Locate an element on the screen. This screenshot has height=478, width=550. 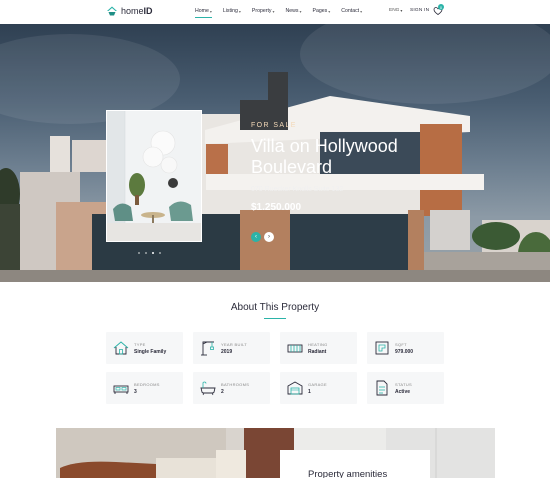
property-feature-sqft: SQFT 979.000 is located at coordinates (405, 348).